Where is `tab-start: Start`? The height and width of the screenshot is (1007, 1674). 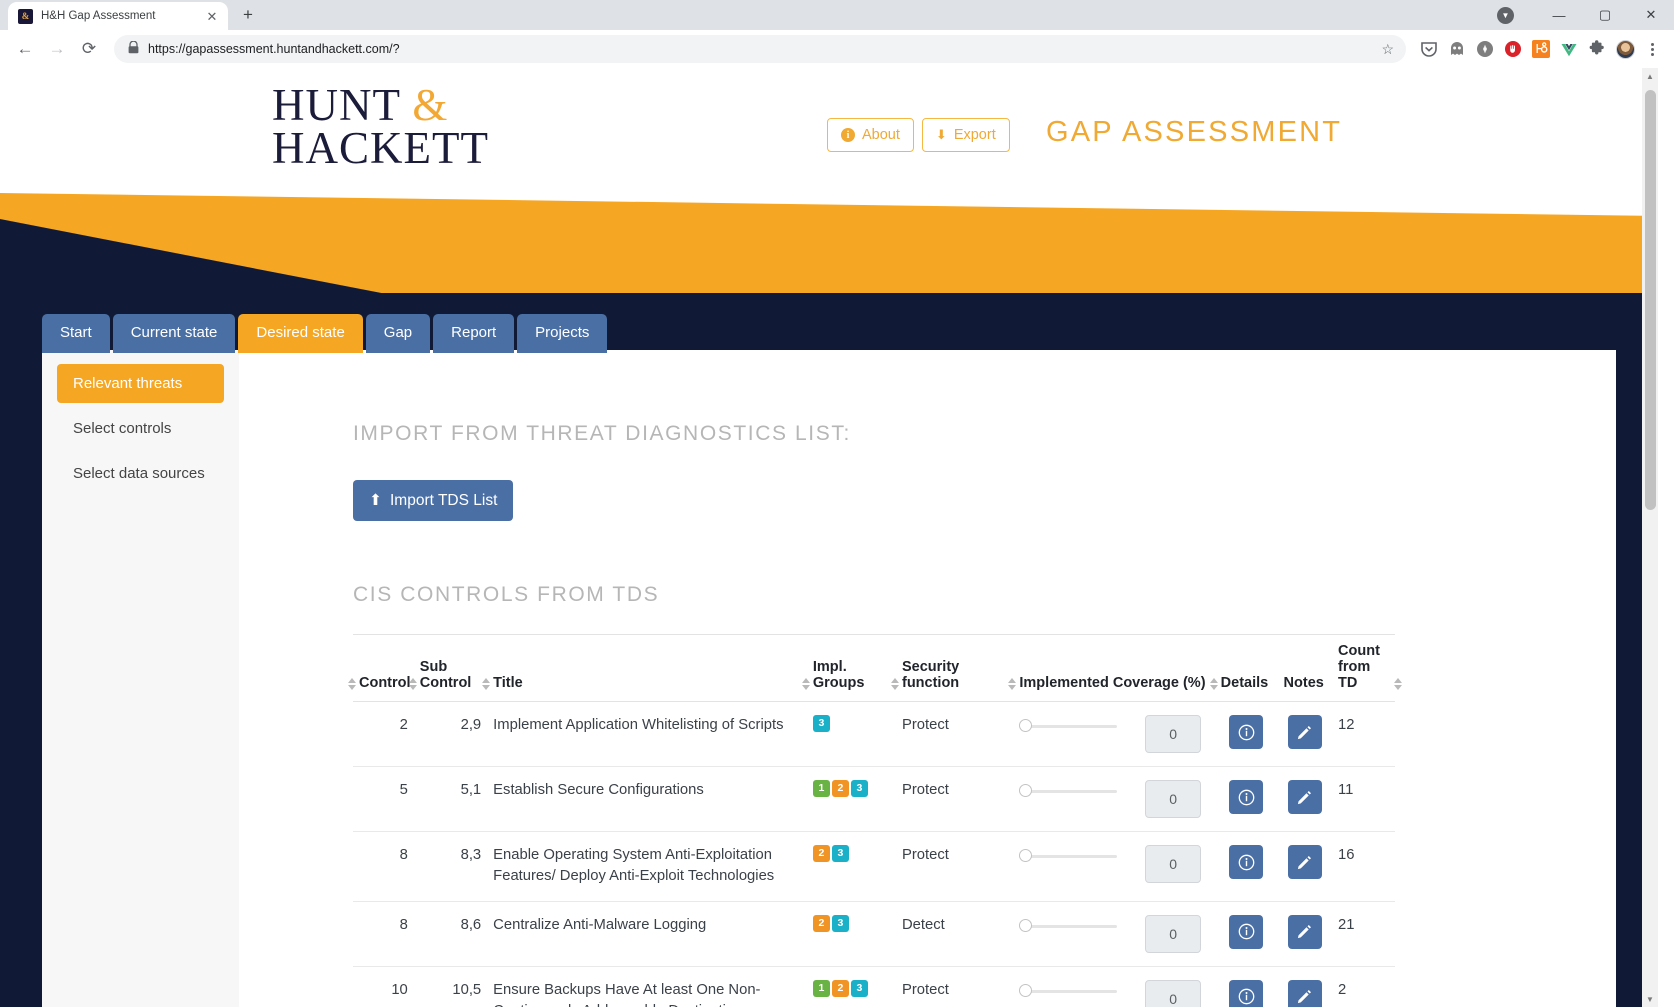
tab-start: Start is located at coordinates (76, 333).